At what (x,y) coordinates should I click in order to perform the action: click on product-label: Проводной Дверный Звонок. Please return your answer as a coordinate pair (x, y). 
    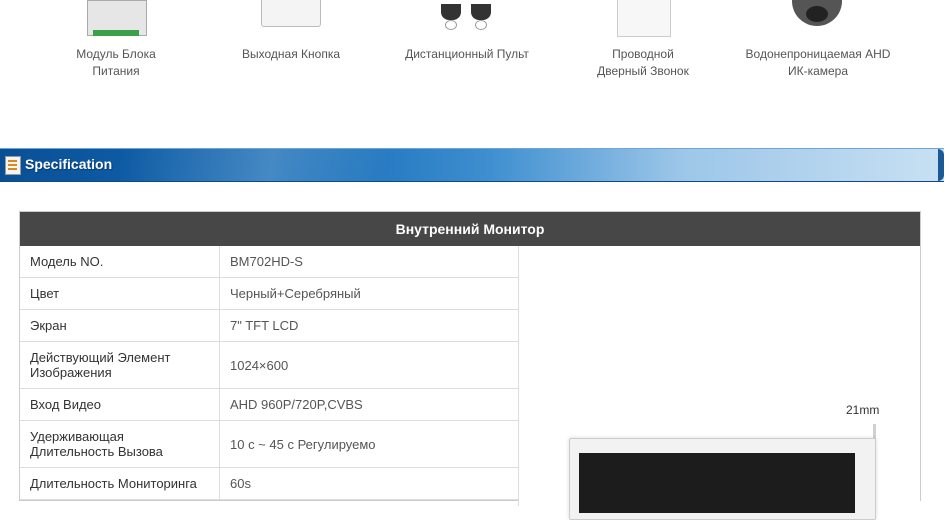
    Looking at the image, I should click on (643, 62).